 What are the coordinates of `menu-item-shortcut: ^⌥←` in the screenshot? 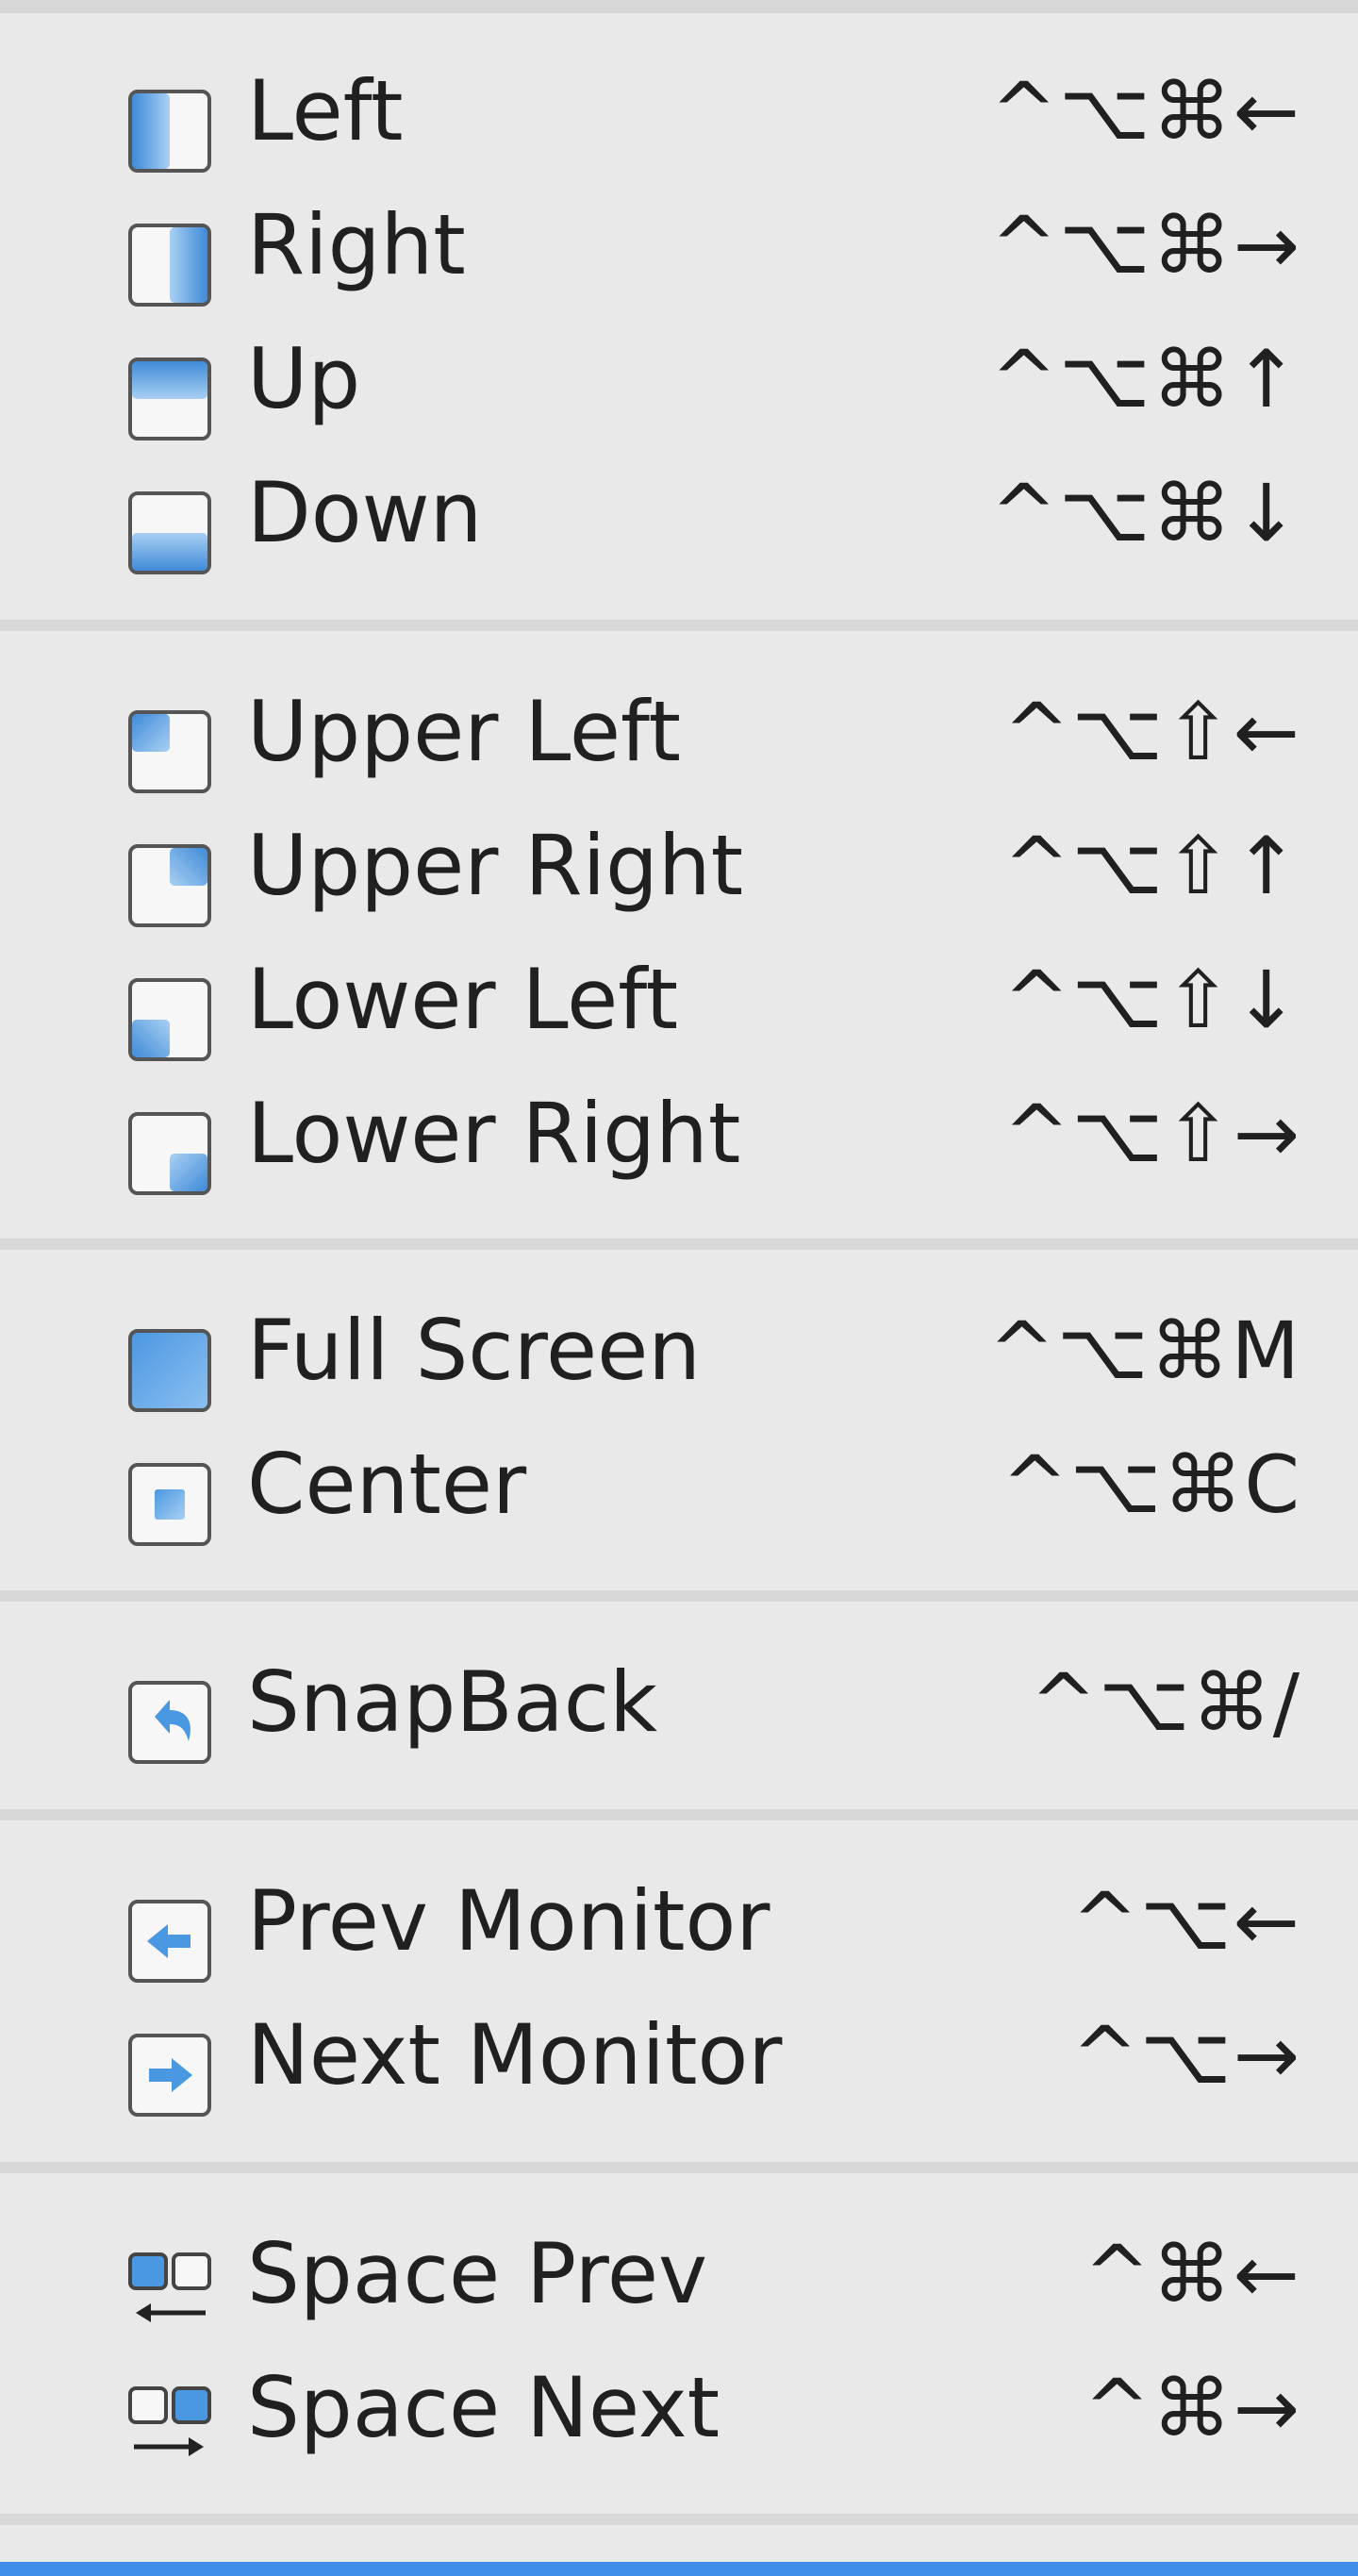 It's located at (1186, 1922).